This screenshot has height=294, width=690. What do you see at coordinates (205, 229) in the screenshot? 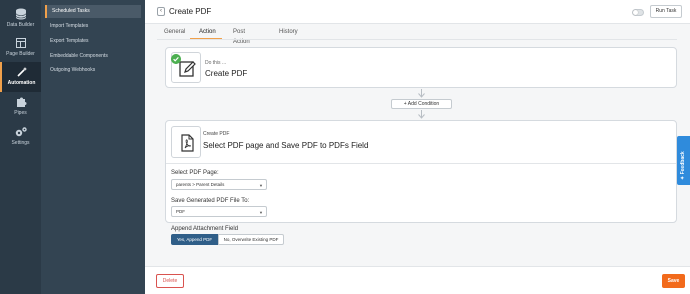
I see `append-attachment-label: Append Attachment Field` at bounding box center [205, 229].